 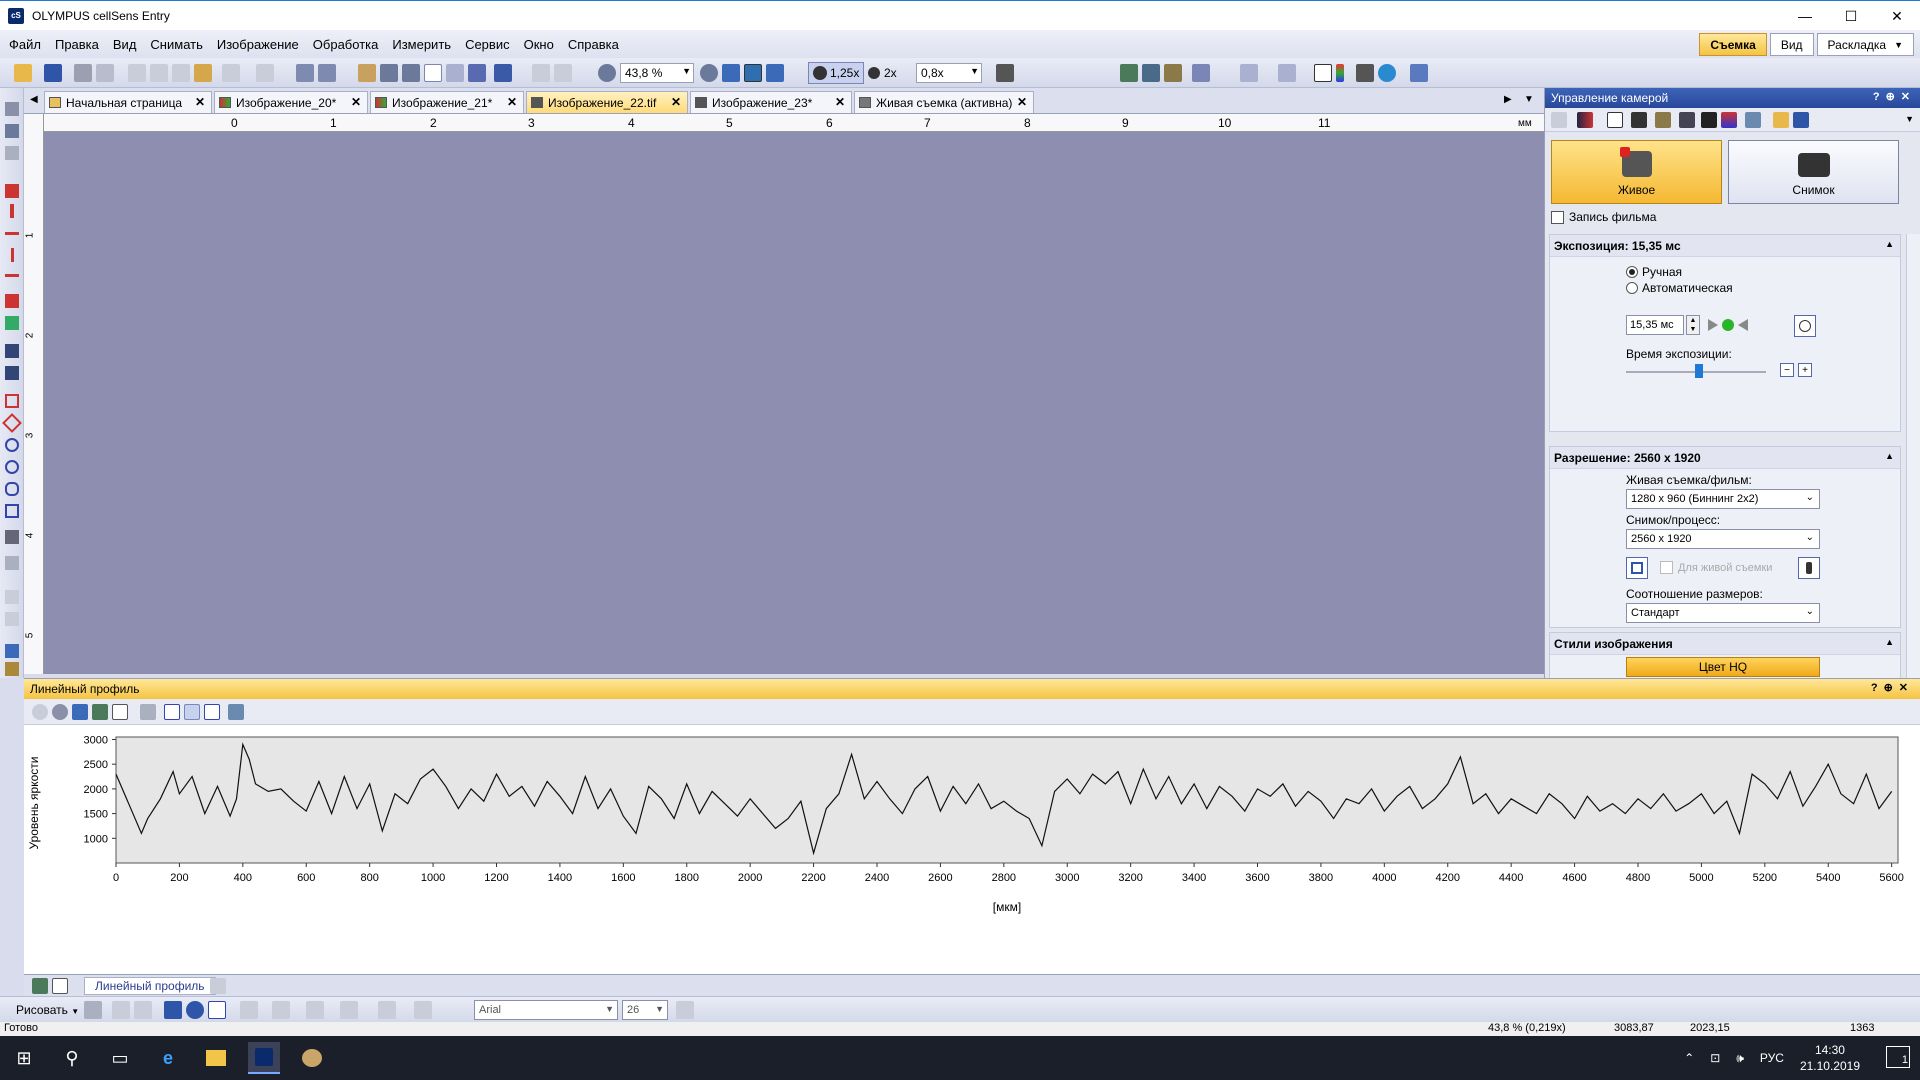 What do you see at coordinates (265, 73) in the screenshot?
I see `redo-icon` at bounding box center [265, 73].